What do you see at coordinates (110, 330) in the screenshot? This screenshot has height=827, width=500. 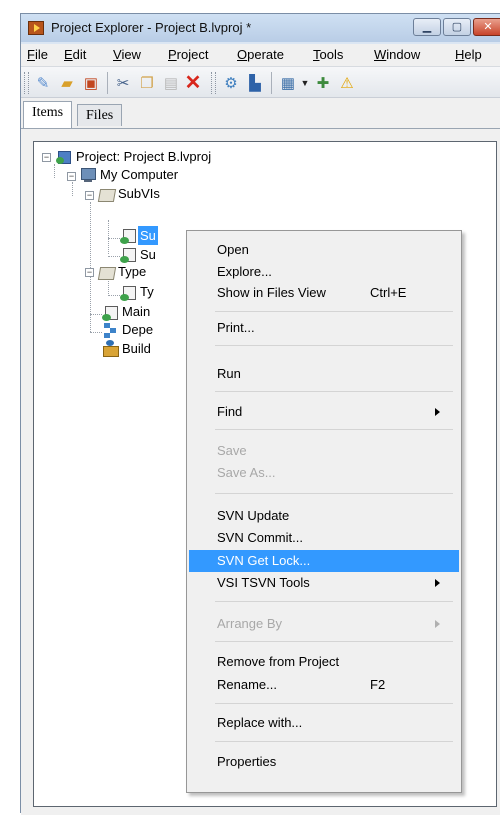 I see `dependencies-icon` at bounding box center [110, 330].